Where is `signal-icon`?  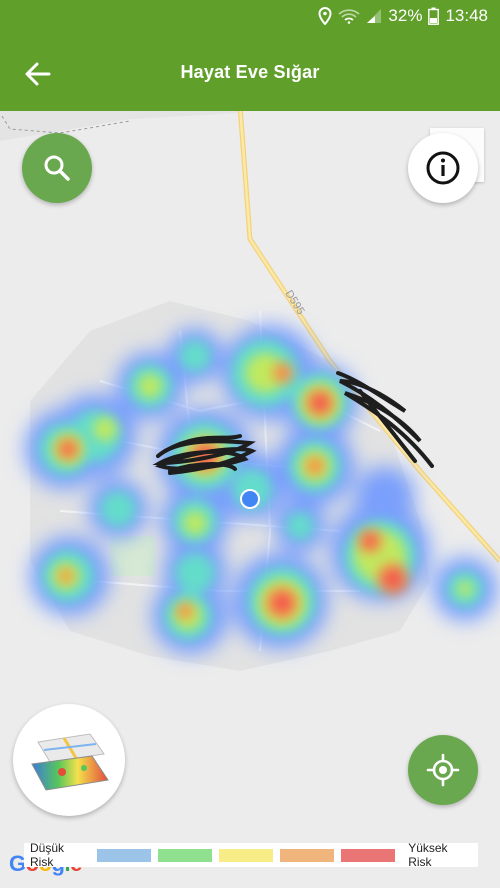 signal-icon is located at coordinates (374, 16).